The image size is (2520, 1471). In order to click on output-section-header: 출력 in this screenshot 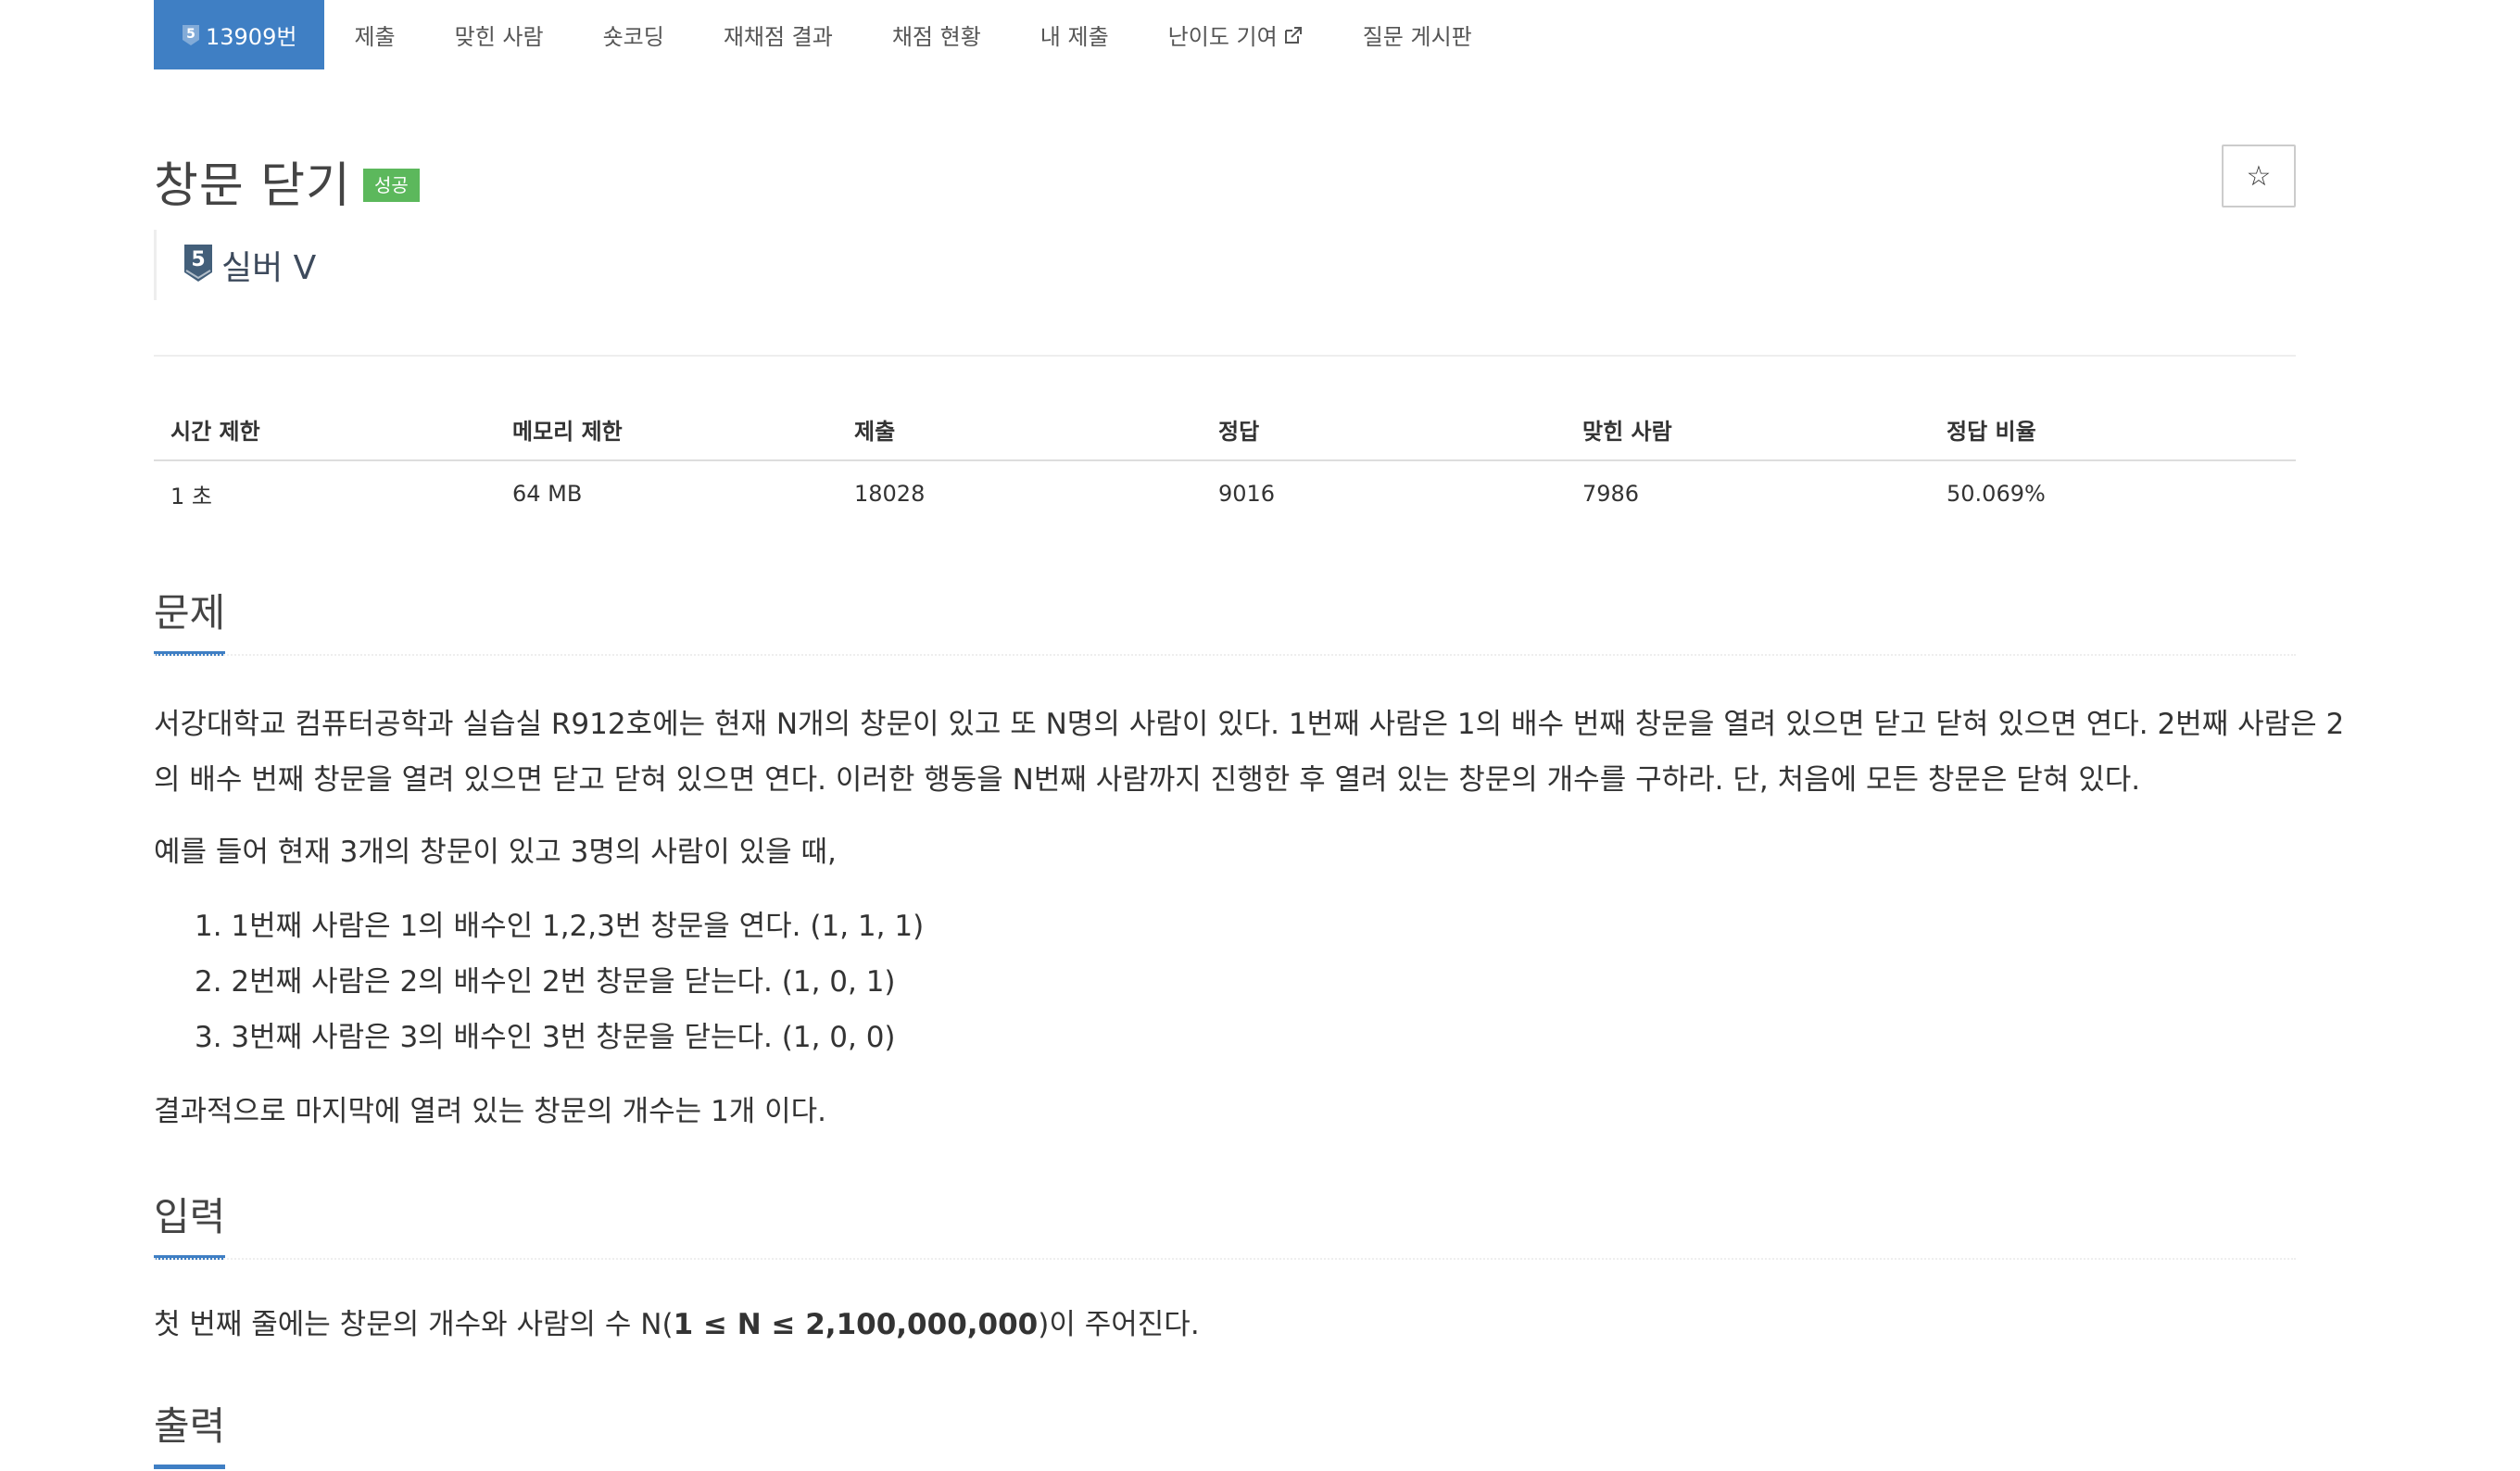, I will do `click(1225, 1433)`.